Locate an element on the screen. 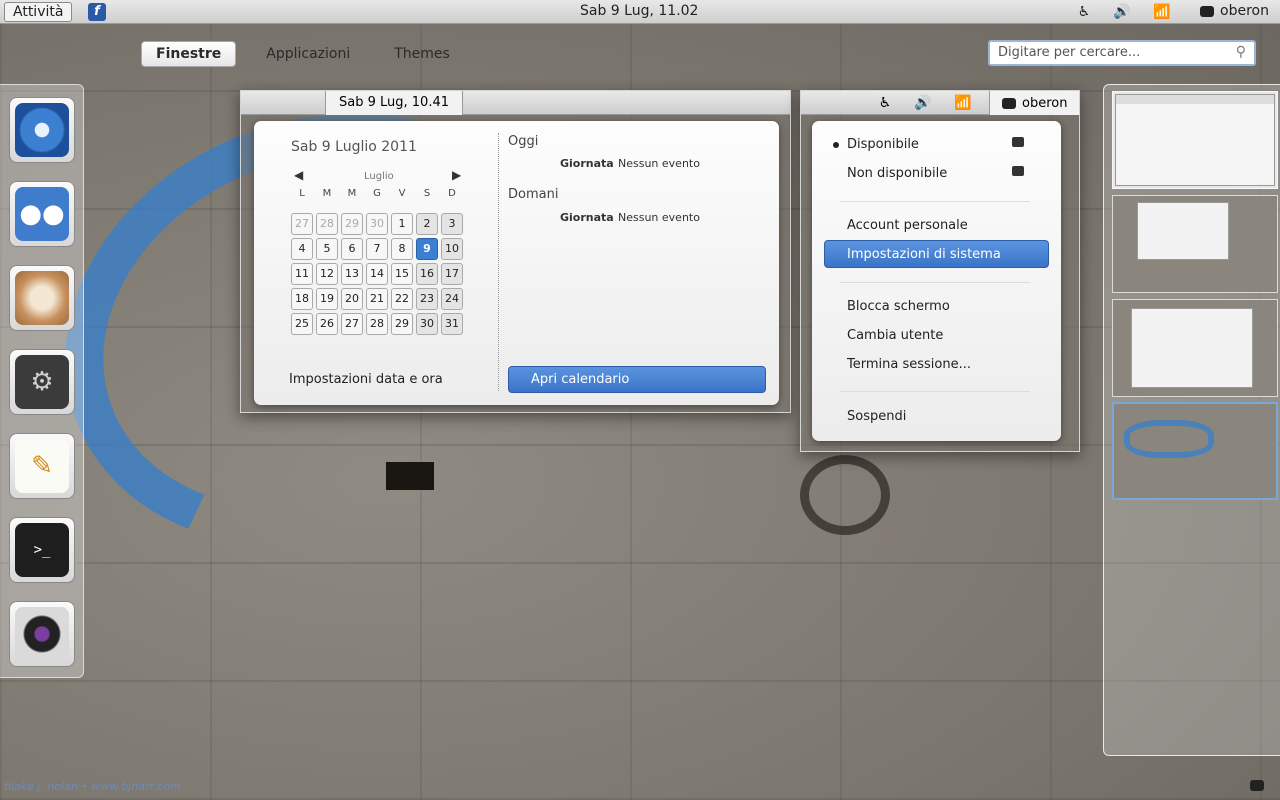  dock-item-chromium is located at coordinates (42, 130).